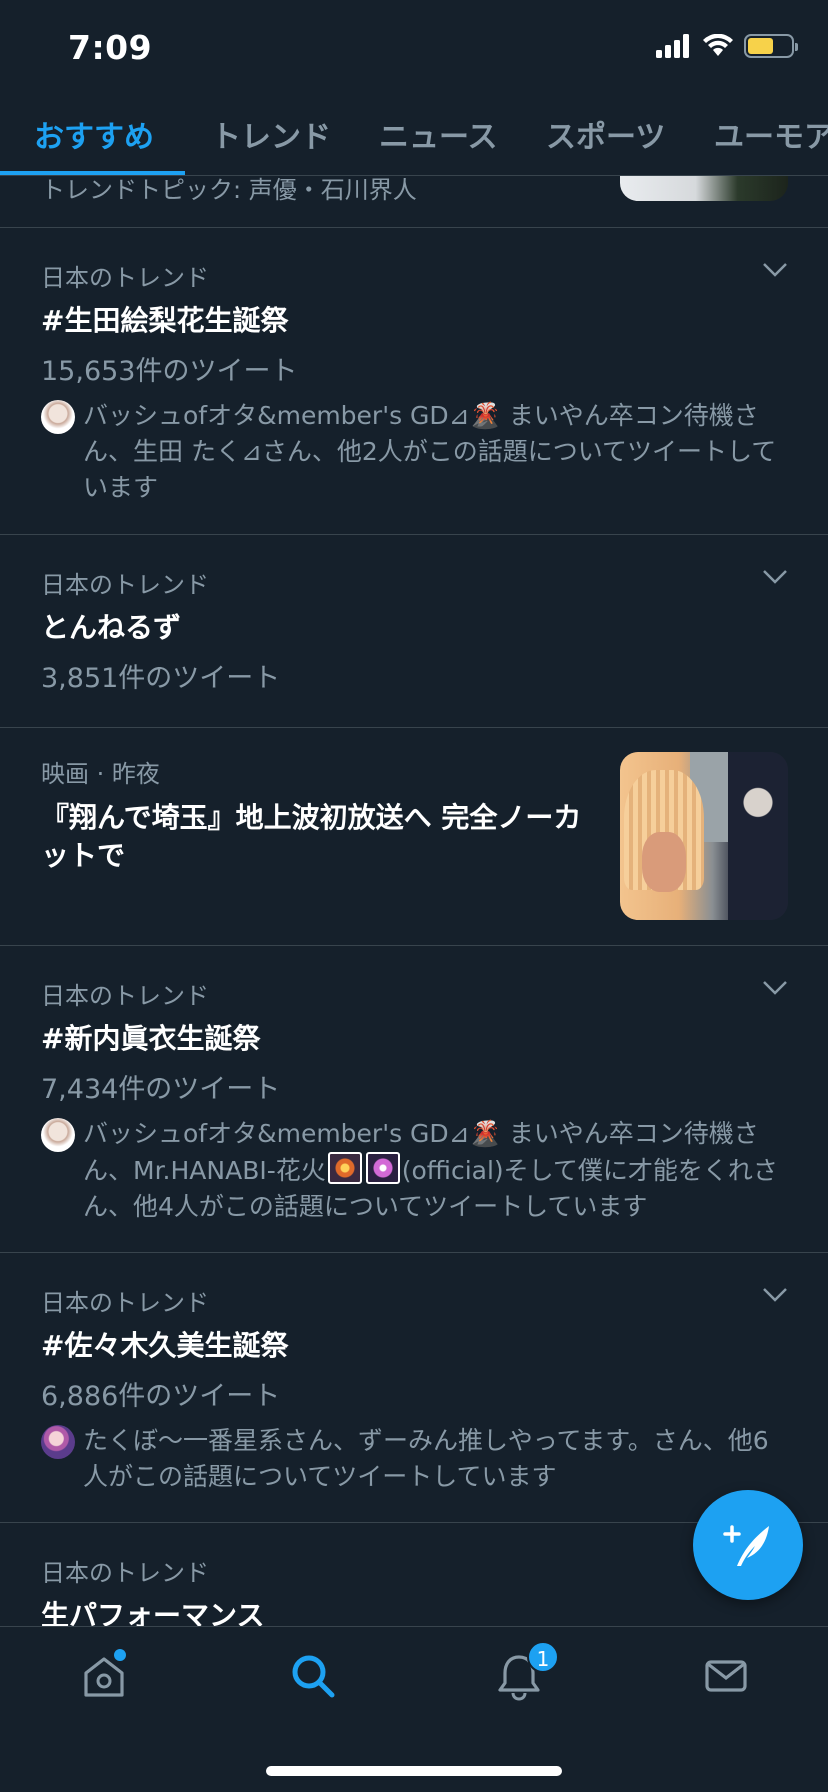 This screenshot has height=1792, width=828. Describe the element at coordinates (414, 50) in the screenshot. I see `status-bar: 7:09` at that location.